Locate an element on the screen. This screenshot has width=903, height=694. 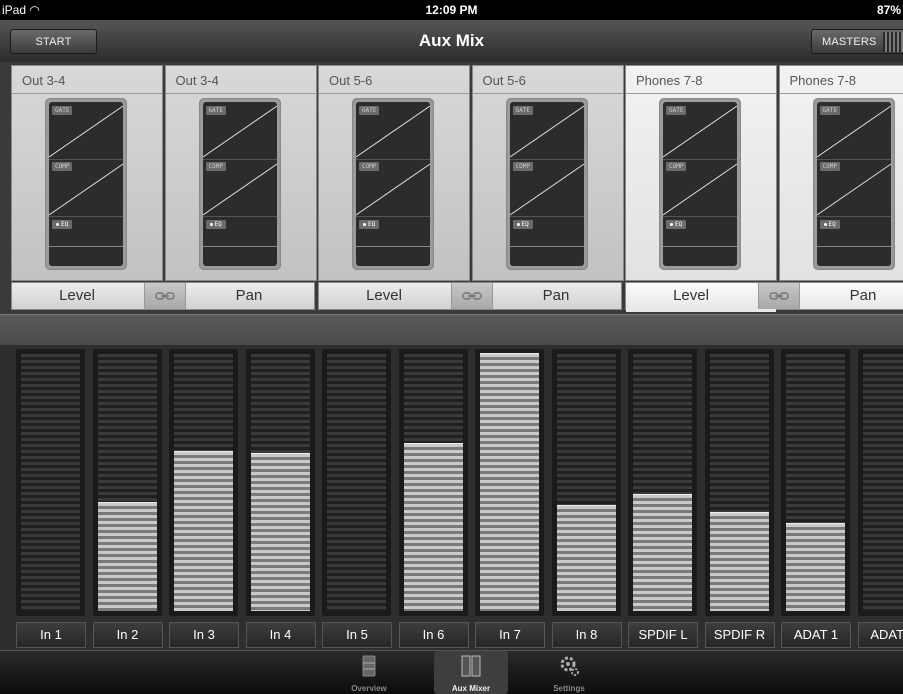
channel-label: In 2 is located at coordinates (128, 635).